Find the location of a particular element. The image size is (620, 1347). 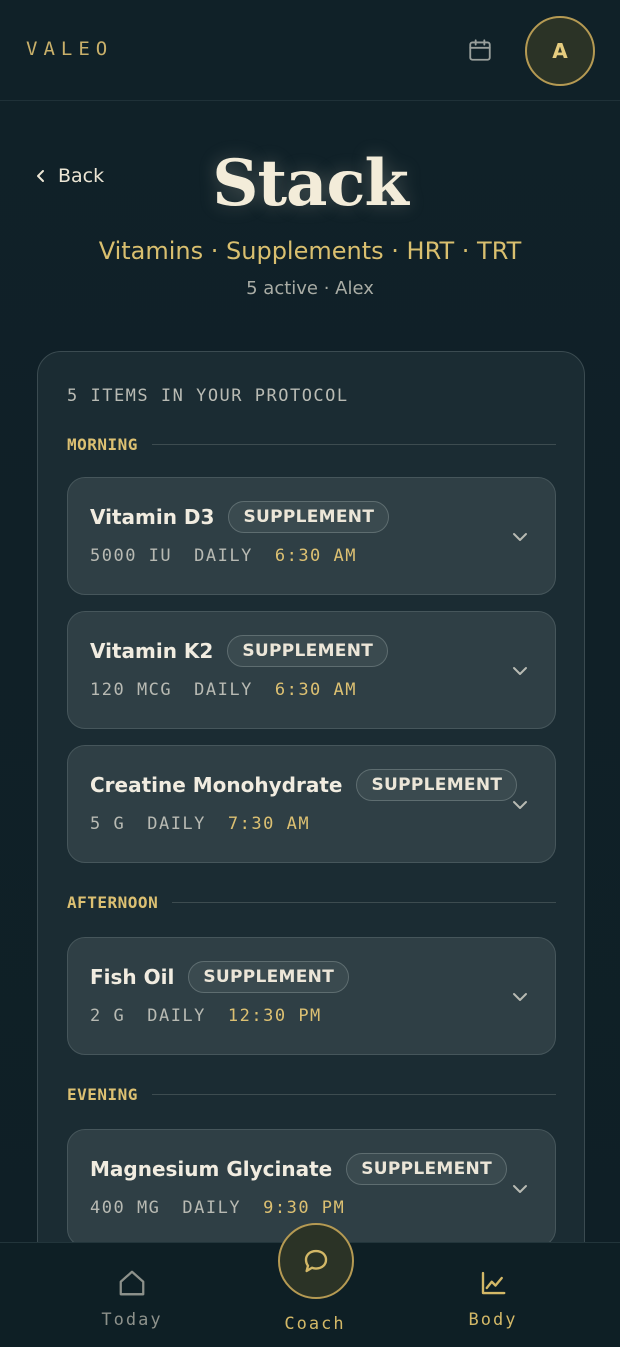

section-afternoon: AFTERNOON is located at coordinates (311, 902).